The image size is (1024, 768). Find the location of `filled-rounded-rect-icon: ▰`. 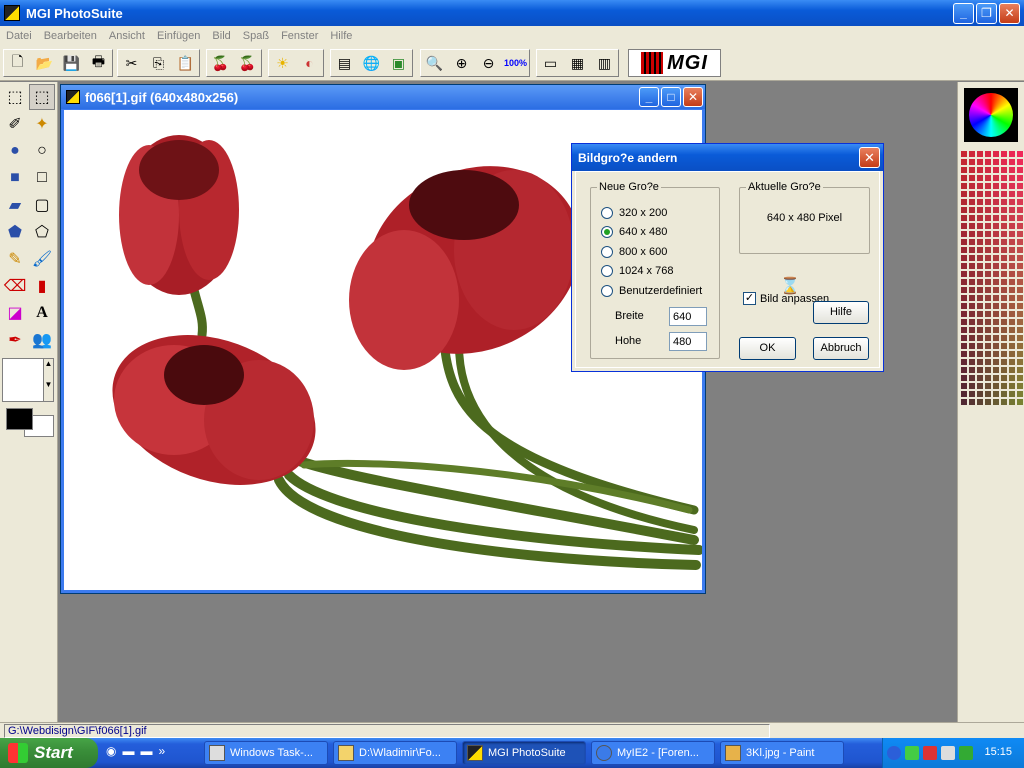

filled-rounded-rect-icon: ▰ is located at coordinates (15, 205).